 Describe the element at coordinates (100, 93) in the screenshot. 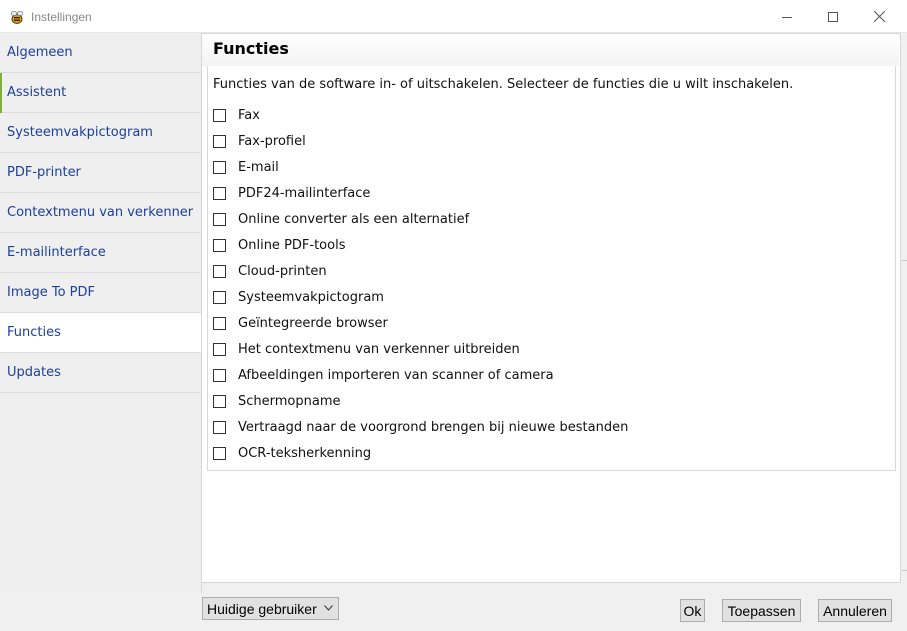

I see `sidebar-item-assistent: Assistent` at that location.